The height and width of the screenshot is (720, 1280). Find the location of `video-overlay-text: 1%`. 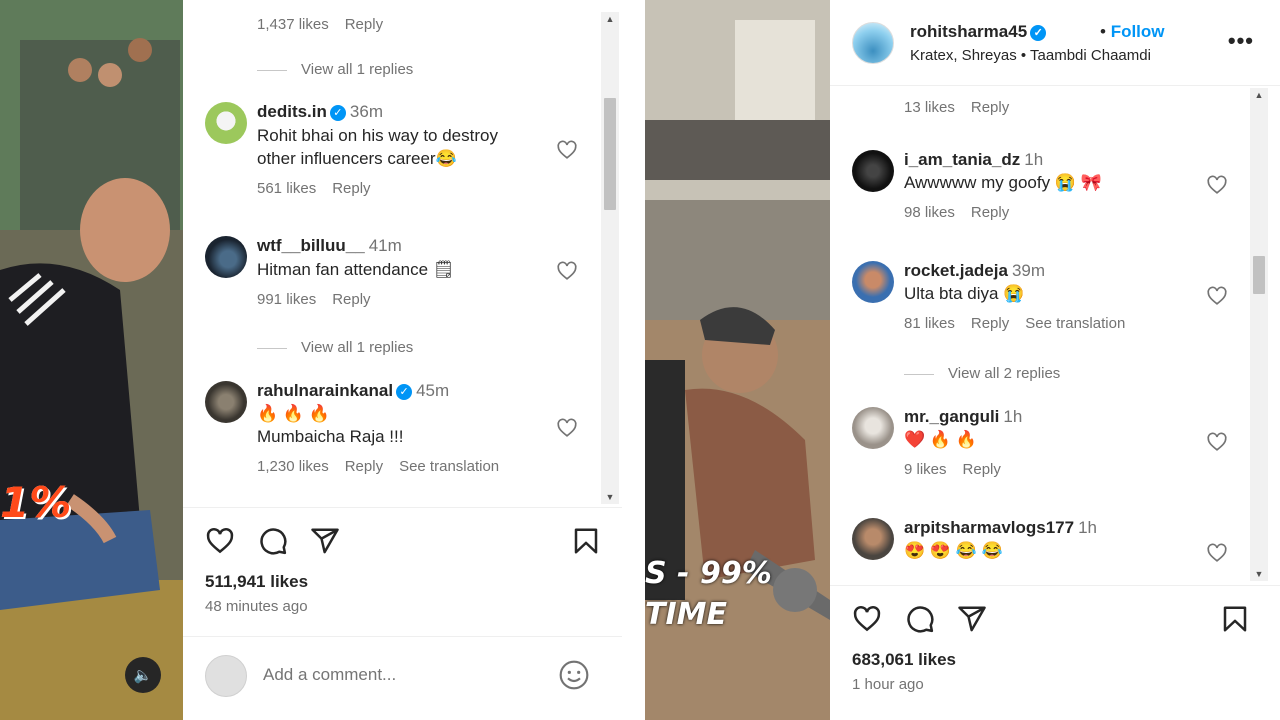

video-overlay-text: 1% is located at coordinates (36, 502).